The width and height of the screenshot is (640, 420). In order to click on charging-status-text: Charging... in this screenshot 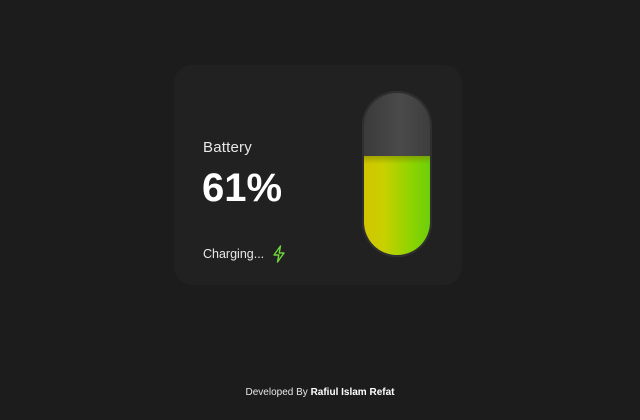, I will do `click(234, 254)`.